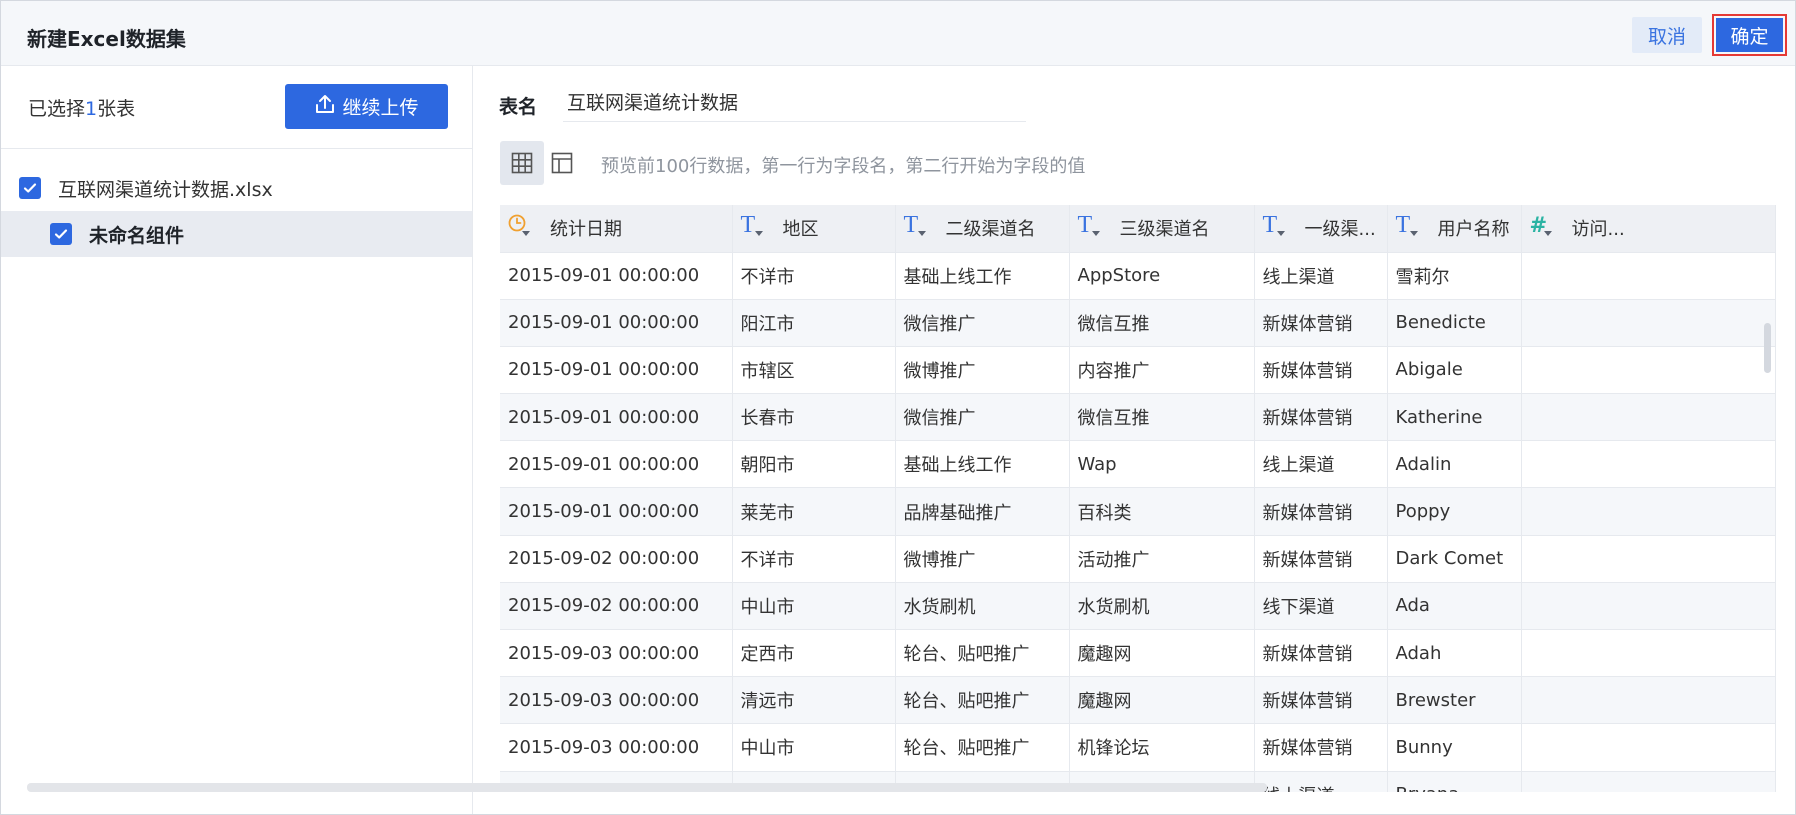  Describe the element at coordinates (1162, 276) in the screenshot. I see `table-cell: AppStore` at that location.